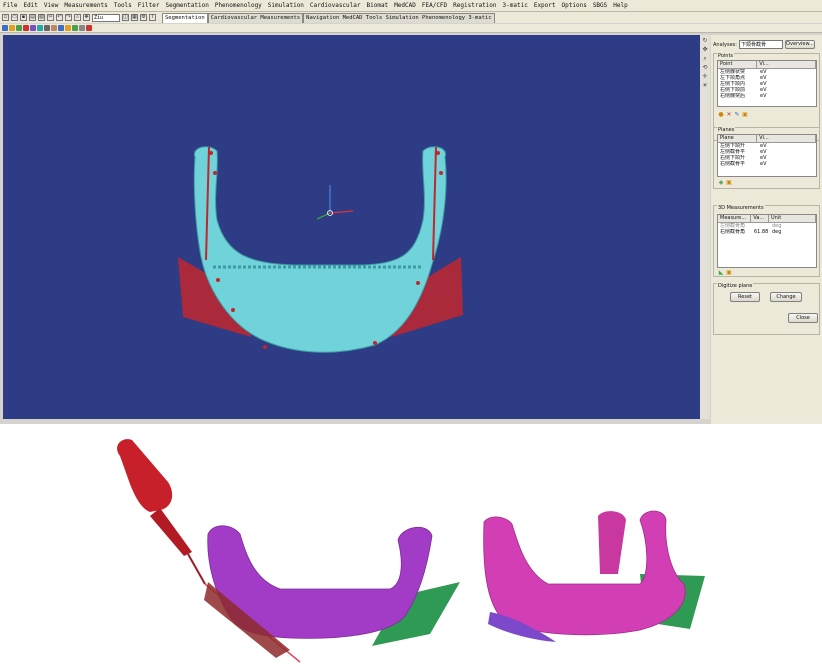 This screenshot has height=668, width=822. I want to click on menu-biomat: Biomat, so click(378, 5).